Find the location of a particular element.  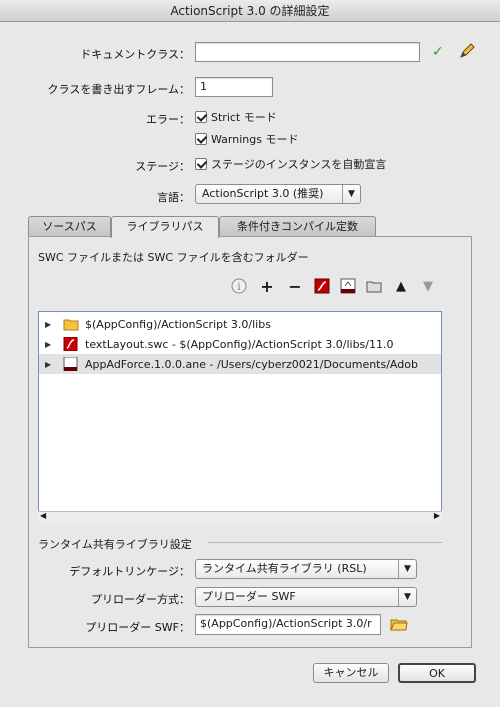

list-item-label: $(AppConfig)/ActionScript 3.0/libs is located at coordinates (178, 324).